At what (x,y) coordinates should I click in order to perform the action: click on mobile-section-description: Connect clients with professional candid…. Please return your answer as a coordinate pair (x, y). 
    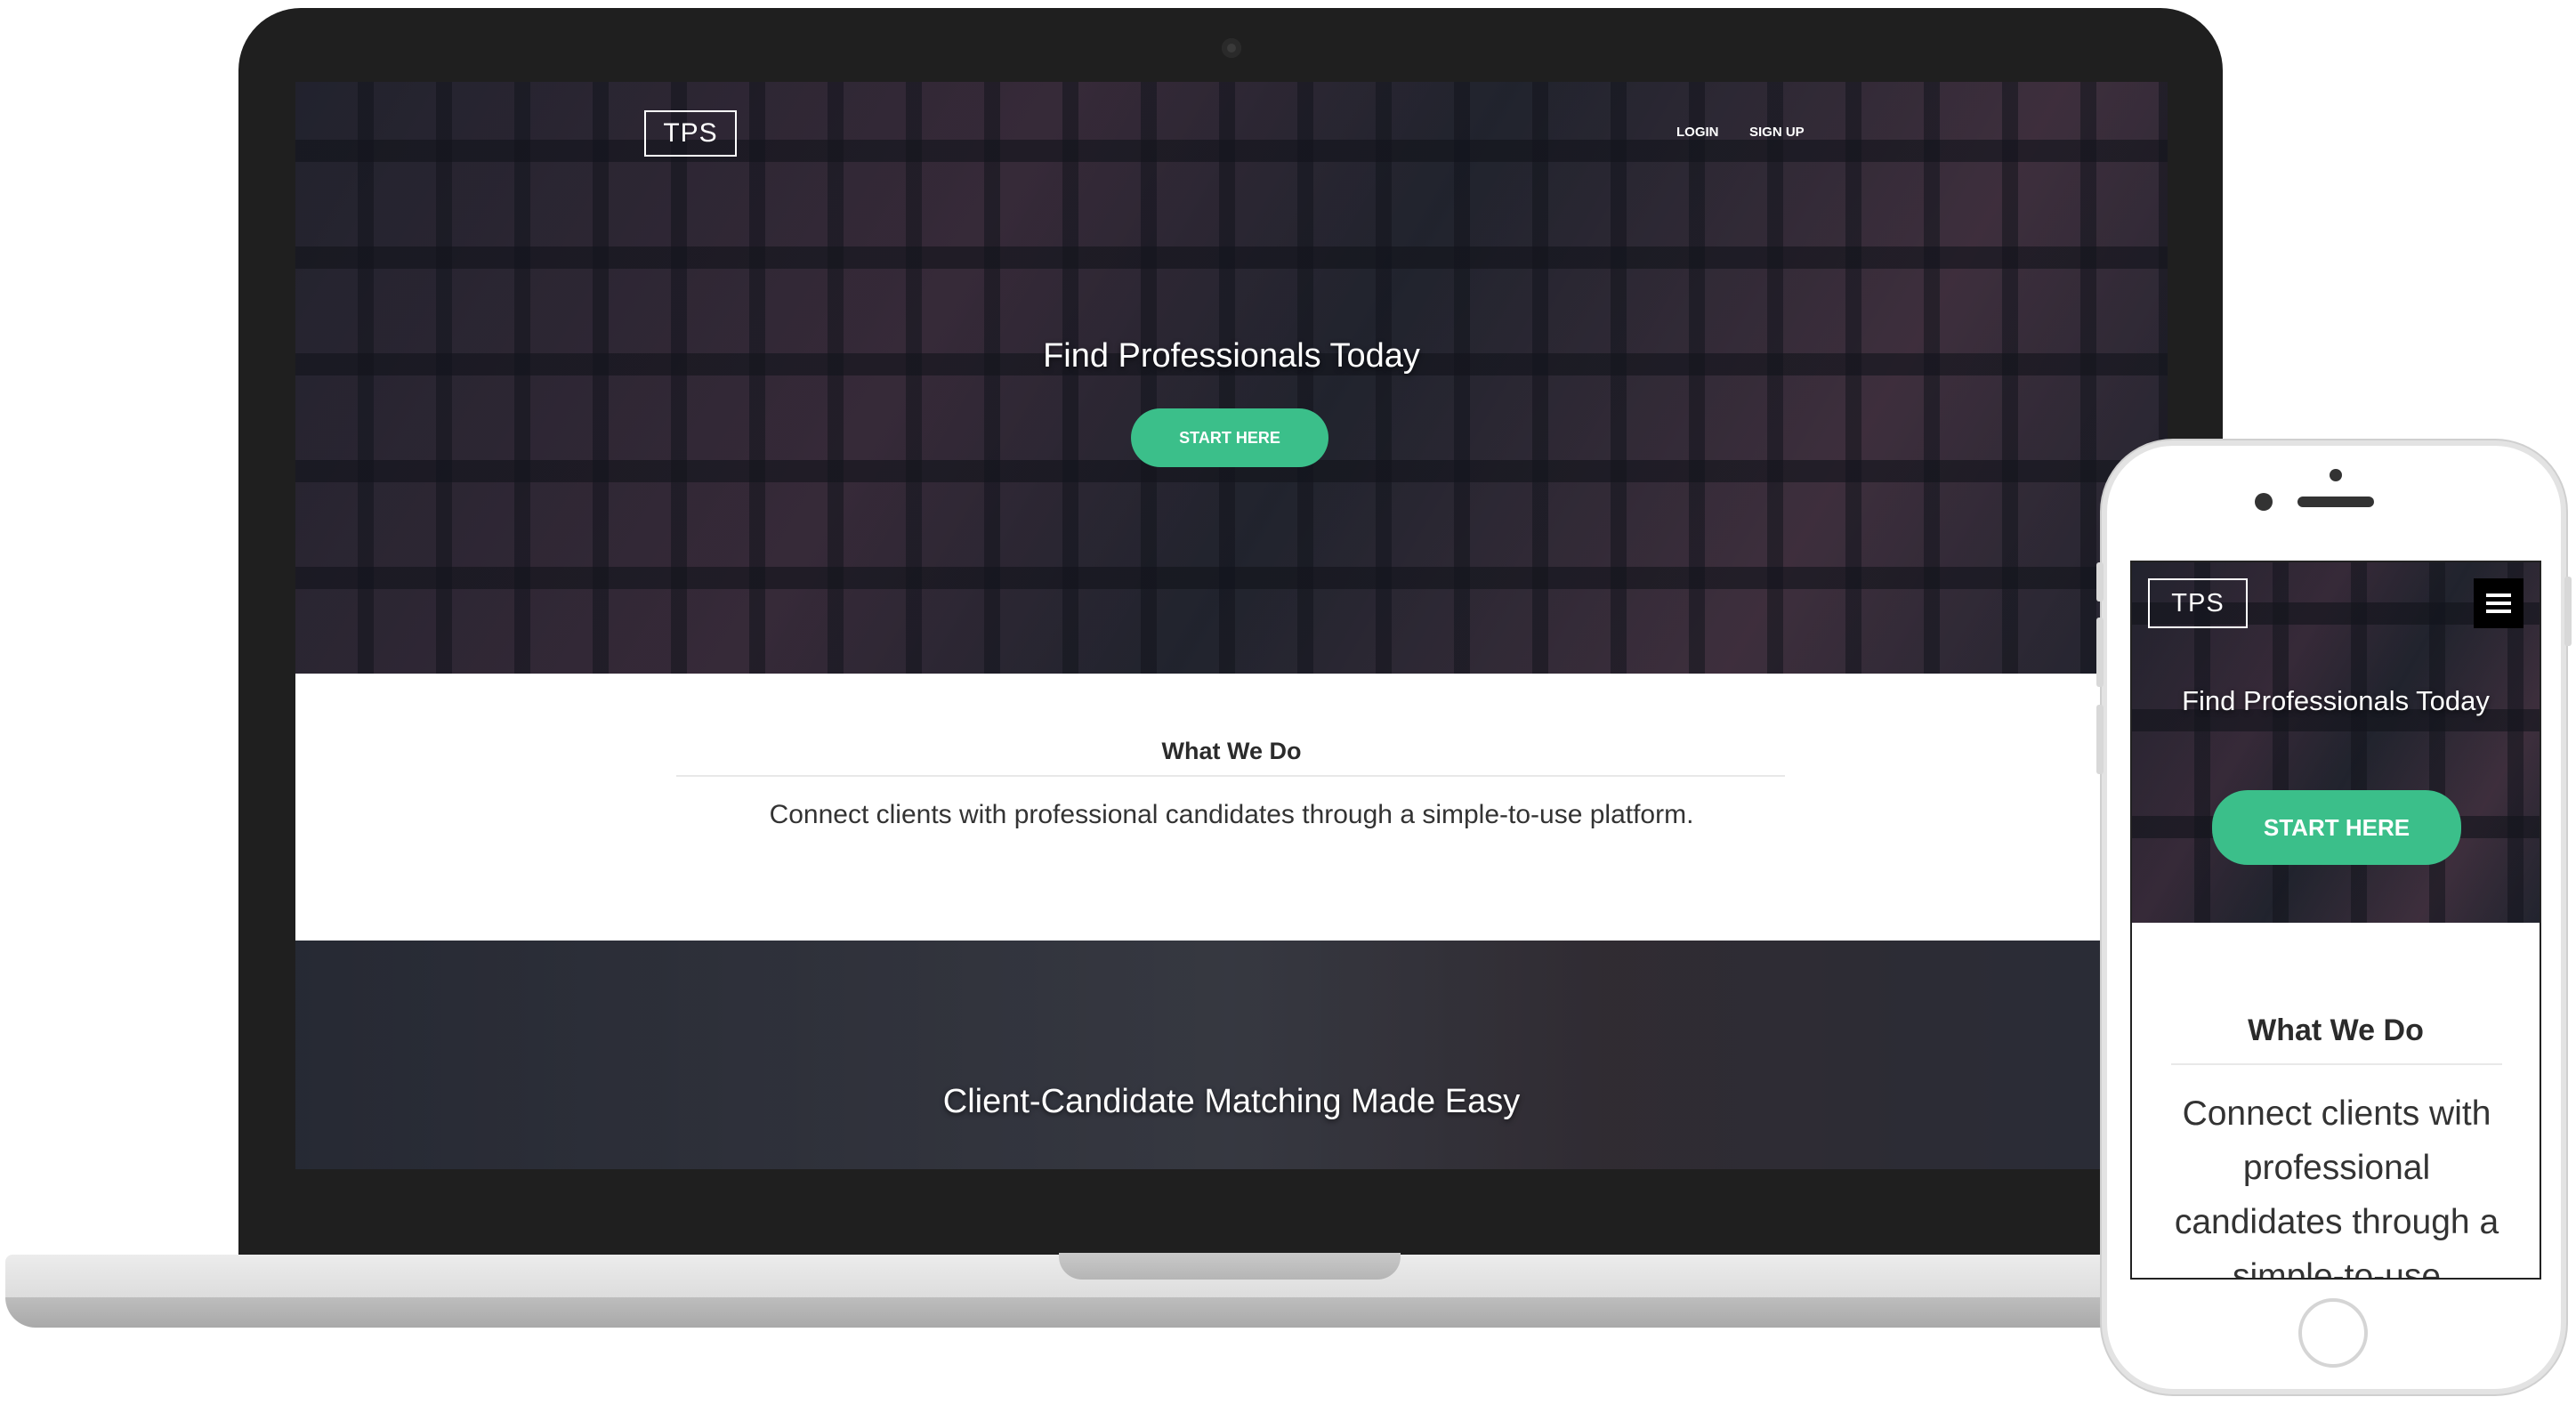
    Looking at the image, I should click on (2336, 1187).